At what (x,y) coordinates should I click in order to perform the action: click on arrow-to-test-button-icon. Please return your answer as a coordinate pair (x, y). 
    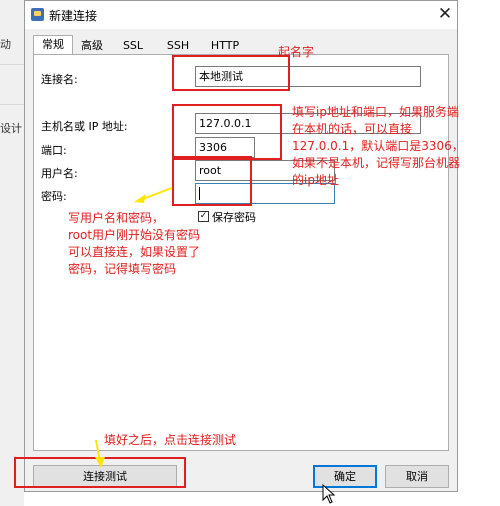
    Looking at the image, I should click on (100, 453).